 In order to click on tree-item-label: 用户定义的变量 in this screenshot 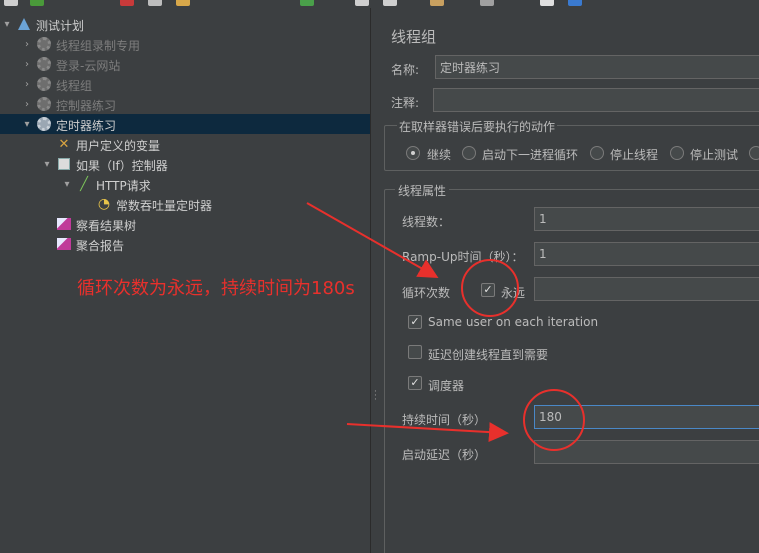, I will do `click(118, 146)`.